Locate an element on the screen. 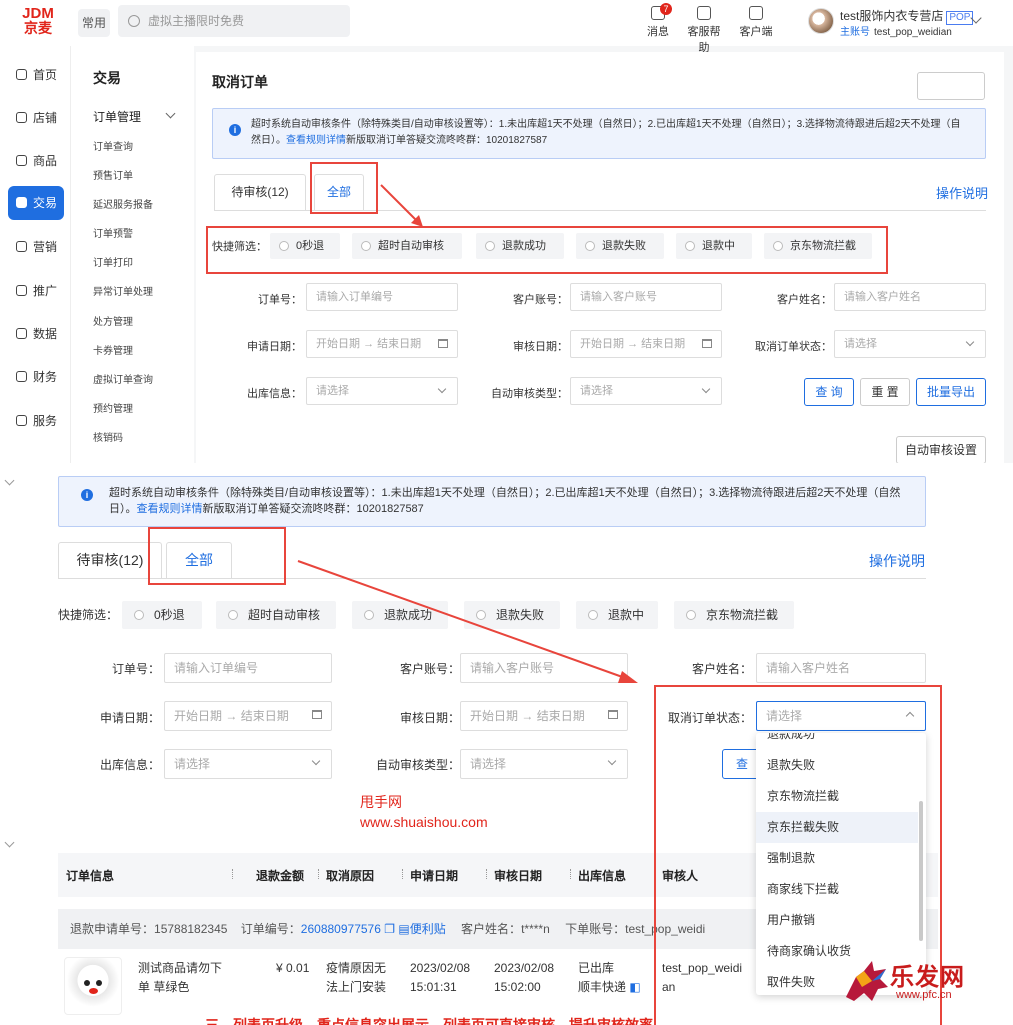 The image size is (1013, 1025). nav-shop: 店铺 is located at coordinates (36, 118).